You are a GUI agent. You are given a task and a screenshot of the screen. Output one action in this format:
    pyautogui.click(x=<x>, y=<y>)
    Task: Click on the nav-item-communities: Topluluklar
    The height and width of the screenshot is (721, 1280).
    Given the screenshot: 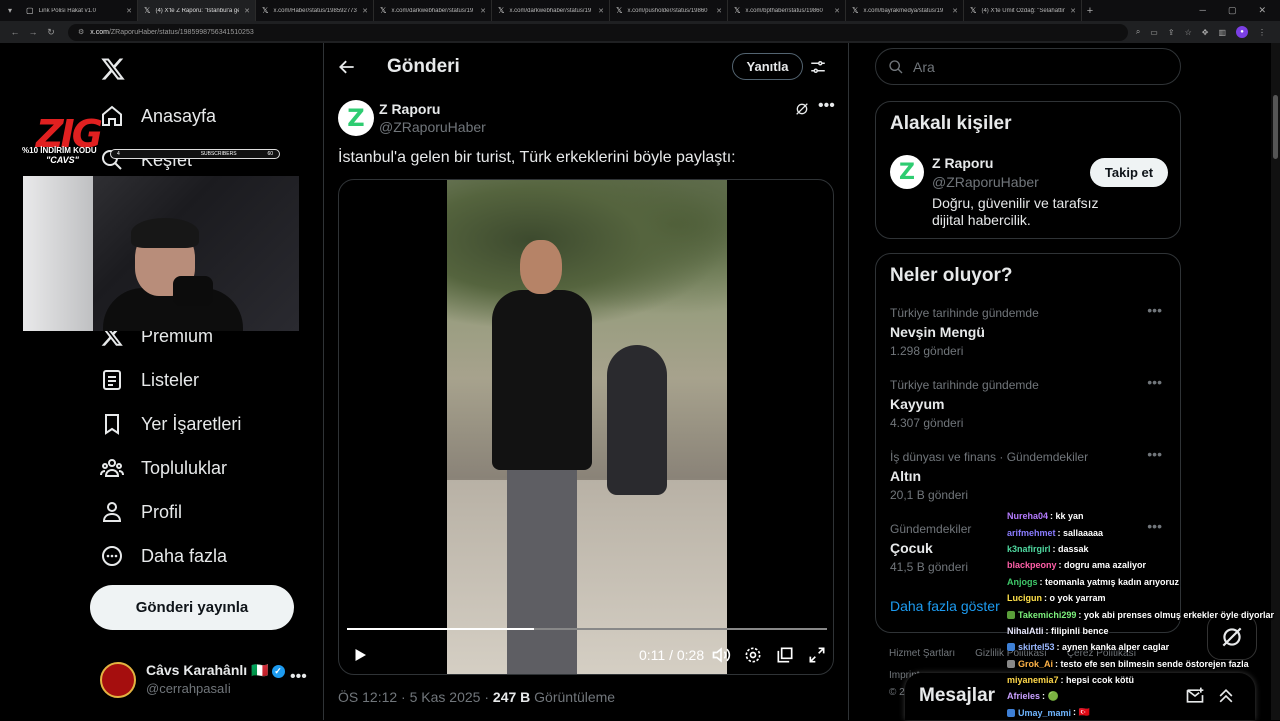 What is the action you would take?
    pyautogui.click(x=163, y=468)
    